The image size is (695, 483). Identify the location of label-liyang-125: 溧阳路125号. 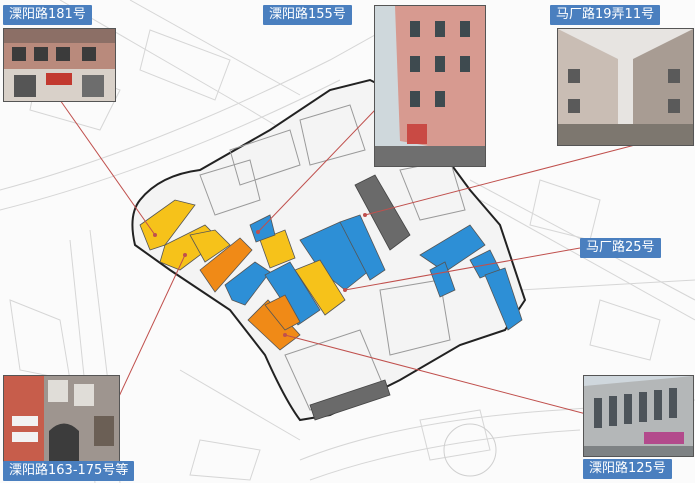
(627, 469).